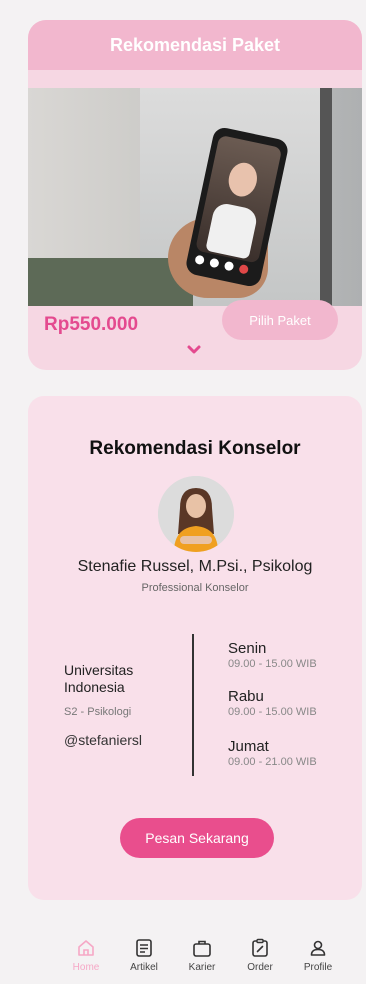  What do you see at coordinates (86, 958) in the screenshot?
I see `nav-item-home: Home` at bounding box center [86, 958].